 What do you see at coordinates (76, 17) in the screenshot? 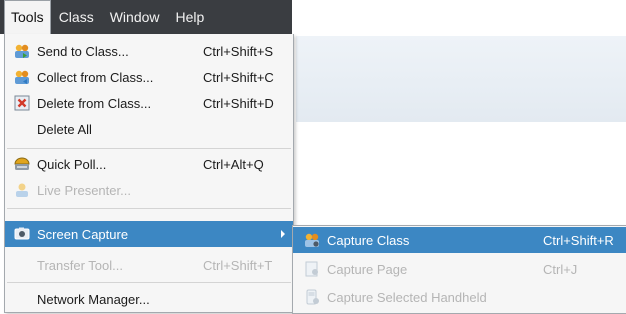
I see `menu-class: Class` at bounding box center [76, 17].